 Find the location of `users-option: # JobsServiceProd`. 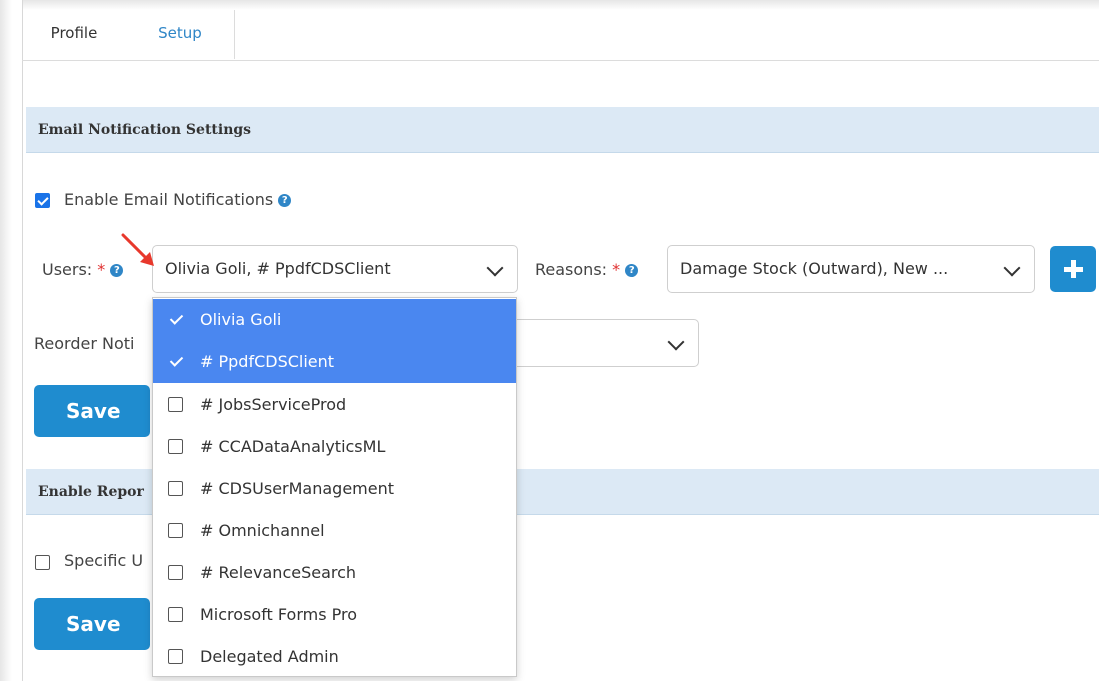

users-option: # JobsServiceProd is located at coordinates (334, 405).